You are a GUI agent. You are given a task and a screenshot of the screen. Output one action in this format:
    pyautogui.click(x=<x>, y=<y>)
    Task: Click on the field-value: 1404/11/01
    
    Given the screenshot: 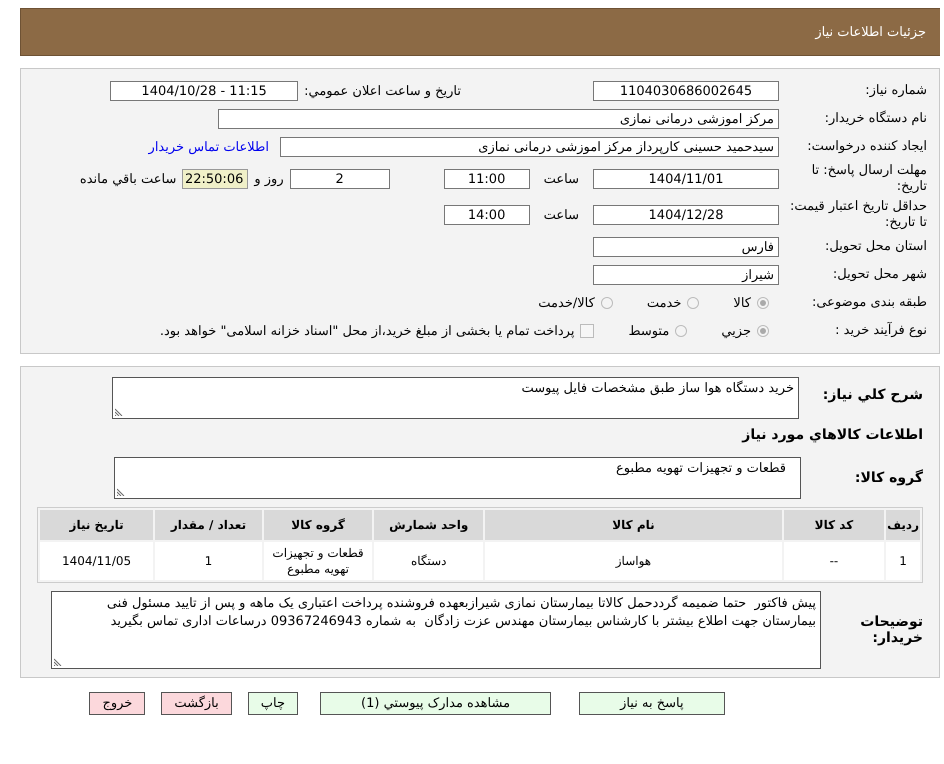 What is the action you would take?
    pyautogui.click(x=686, y=179)
    